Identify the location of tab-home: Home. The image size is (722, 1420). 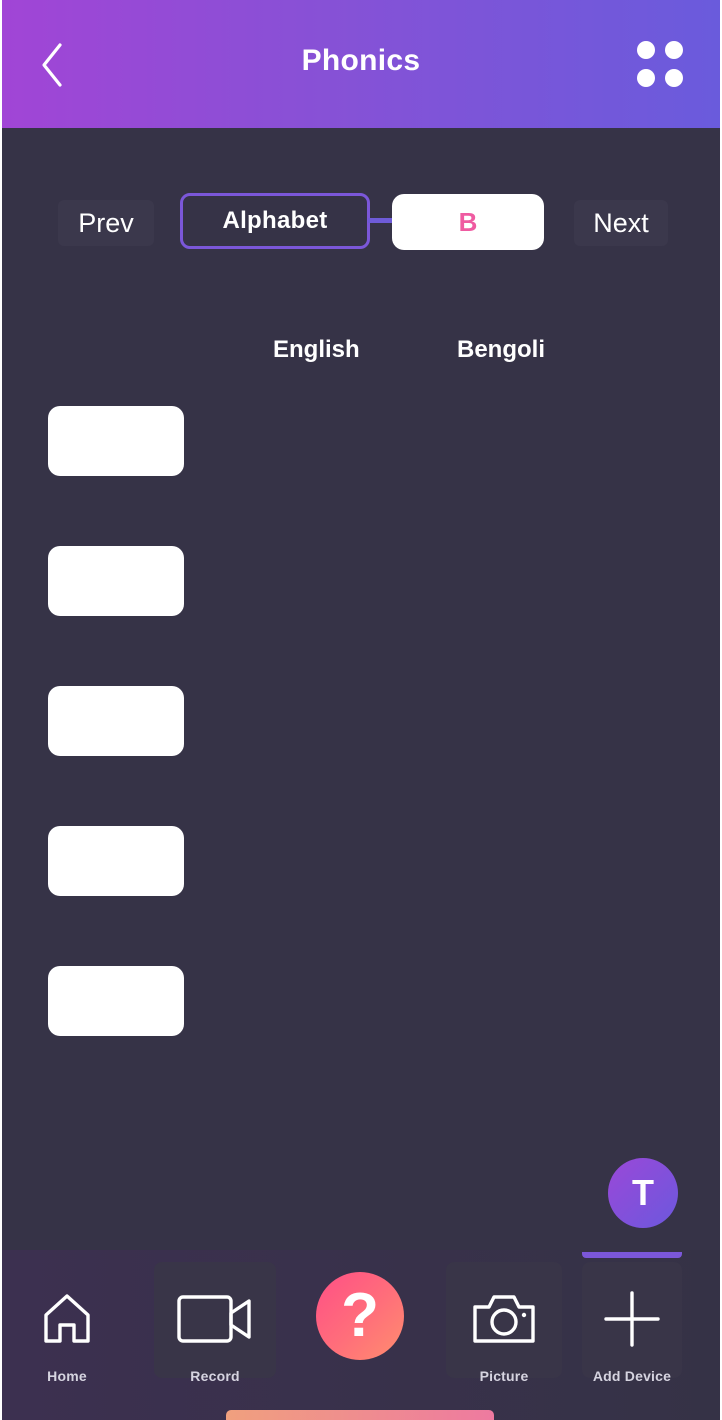
(67, 1323).